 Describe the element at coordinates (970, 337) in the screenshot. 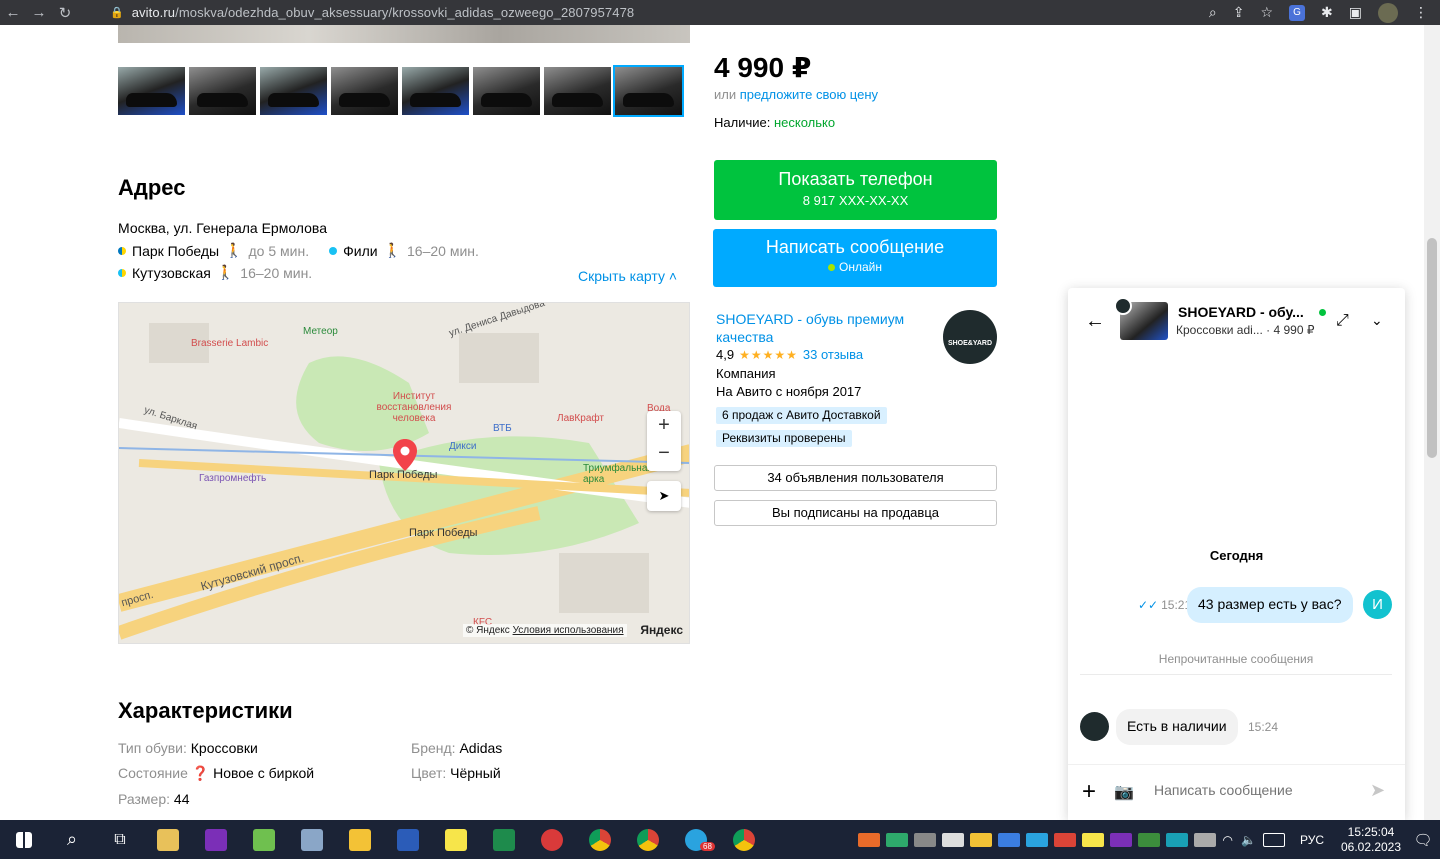

I see `seller-logo: SHOE&YARD` at that location.